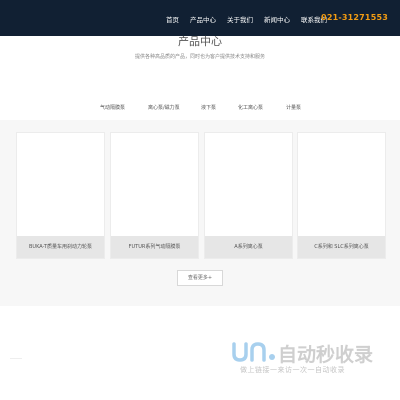  Describe the element at coordinates (203, 19) in the screenshot. I see `nav-item-products: 产品中心` at that location.